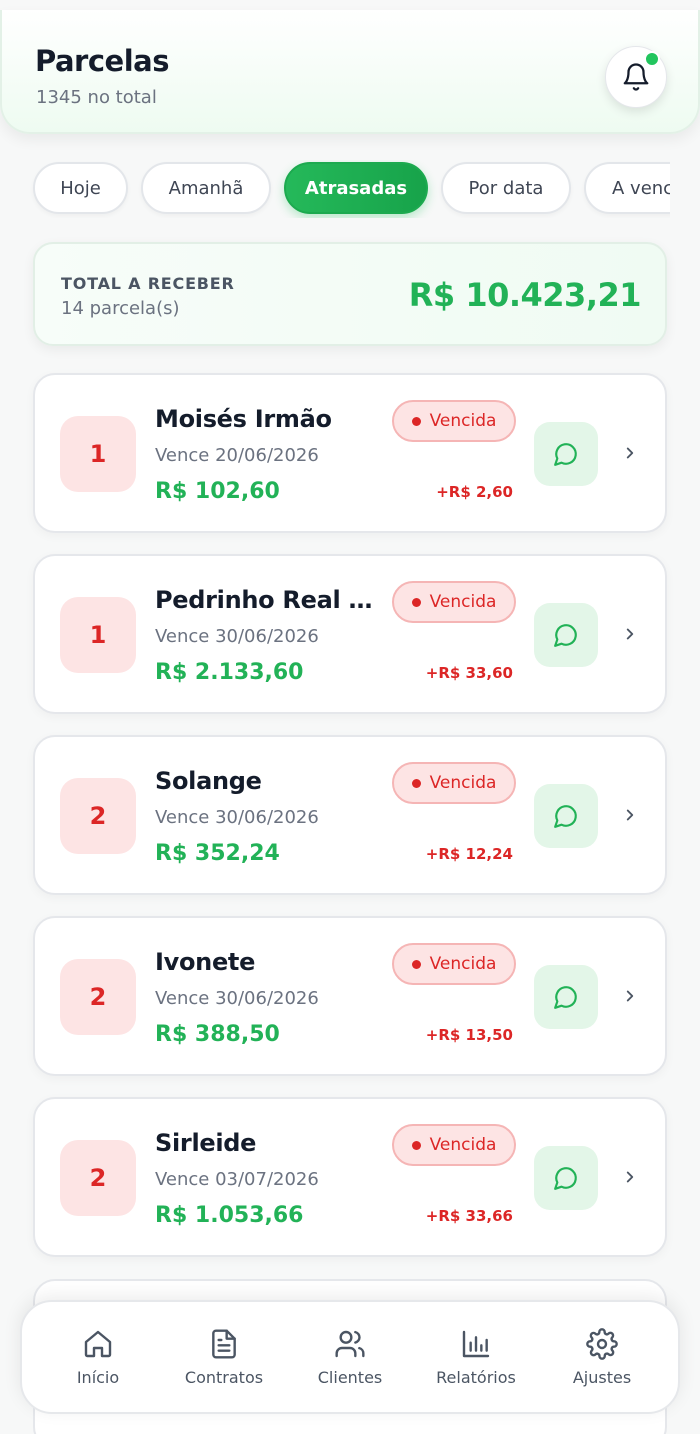  Describe the element at coordinates (350, 1344) in the screenshot. I see `users-icon` at that location.